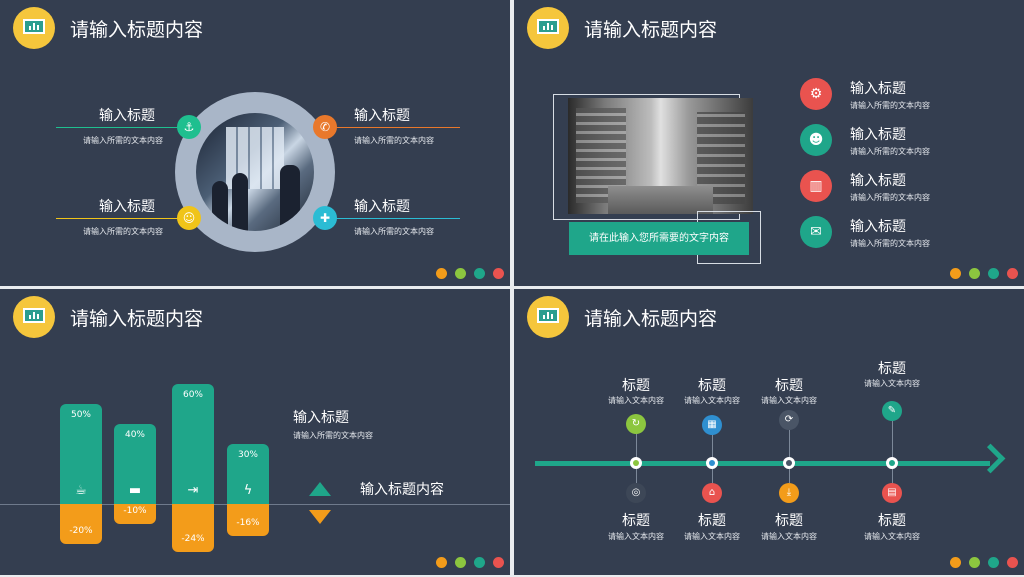 The height and width of the screenshot is (577, 1024). I want to click on bed-icon: ▬, so click(135, 490).